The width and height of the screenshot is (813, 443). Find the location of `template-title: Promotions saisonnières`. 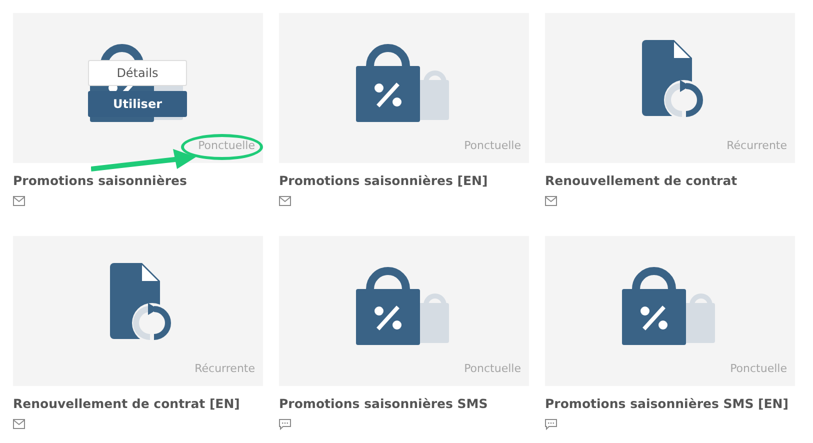

template-title: Promotions saisonnières is located at coordinates (100, 181).